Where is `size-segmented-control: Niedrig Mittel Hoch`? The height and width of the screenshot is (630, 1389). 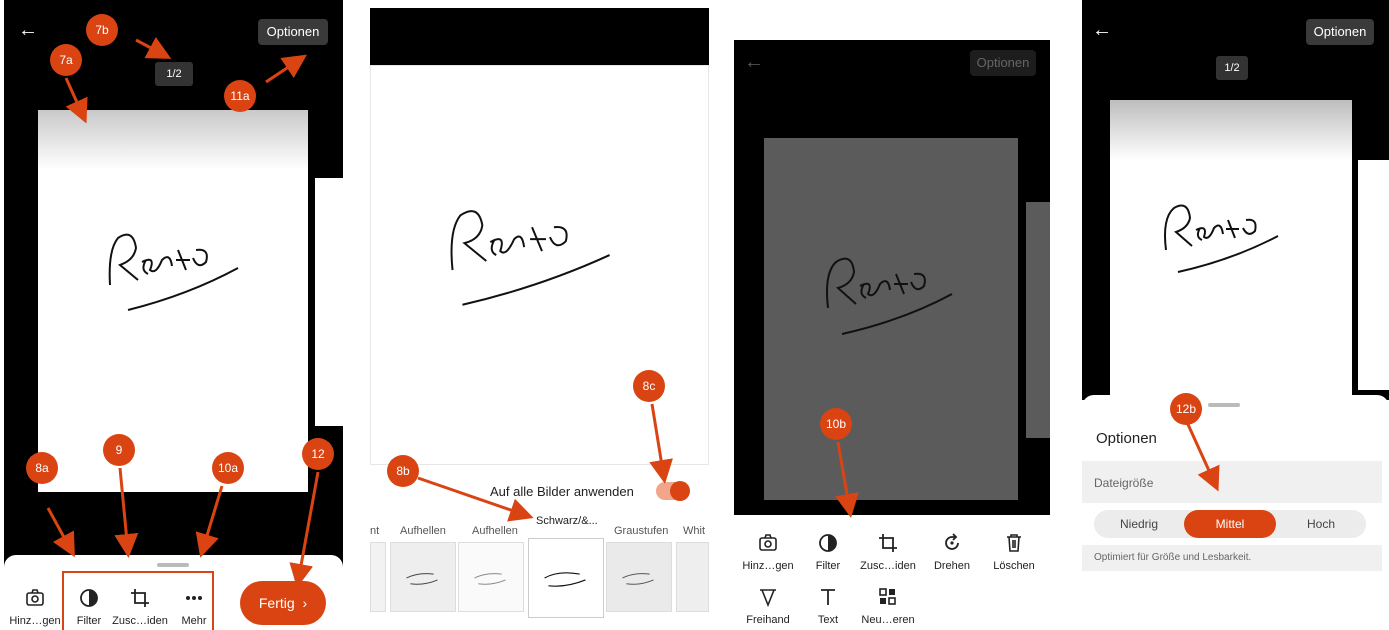 size-segmented-control: Niedrig Mittel Hoch is located at coordinates (1230, 524).